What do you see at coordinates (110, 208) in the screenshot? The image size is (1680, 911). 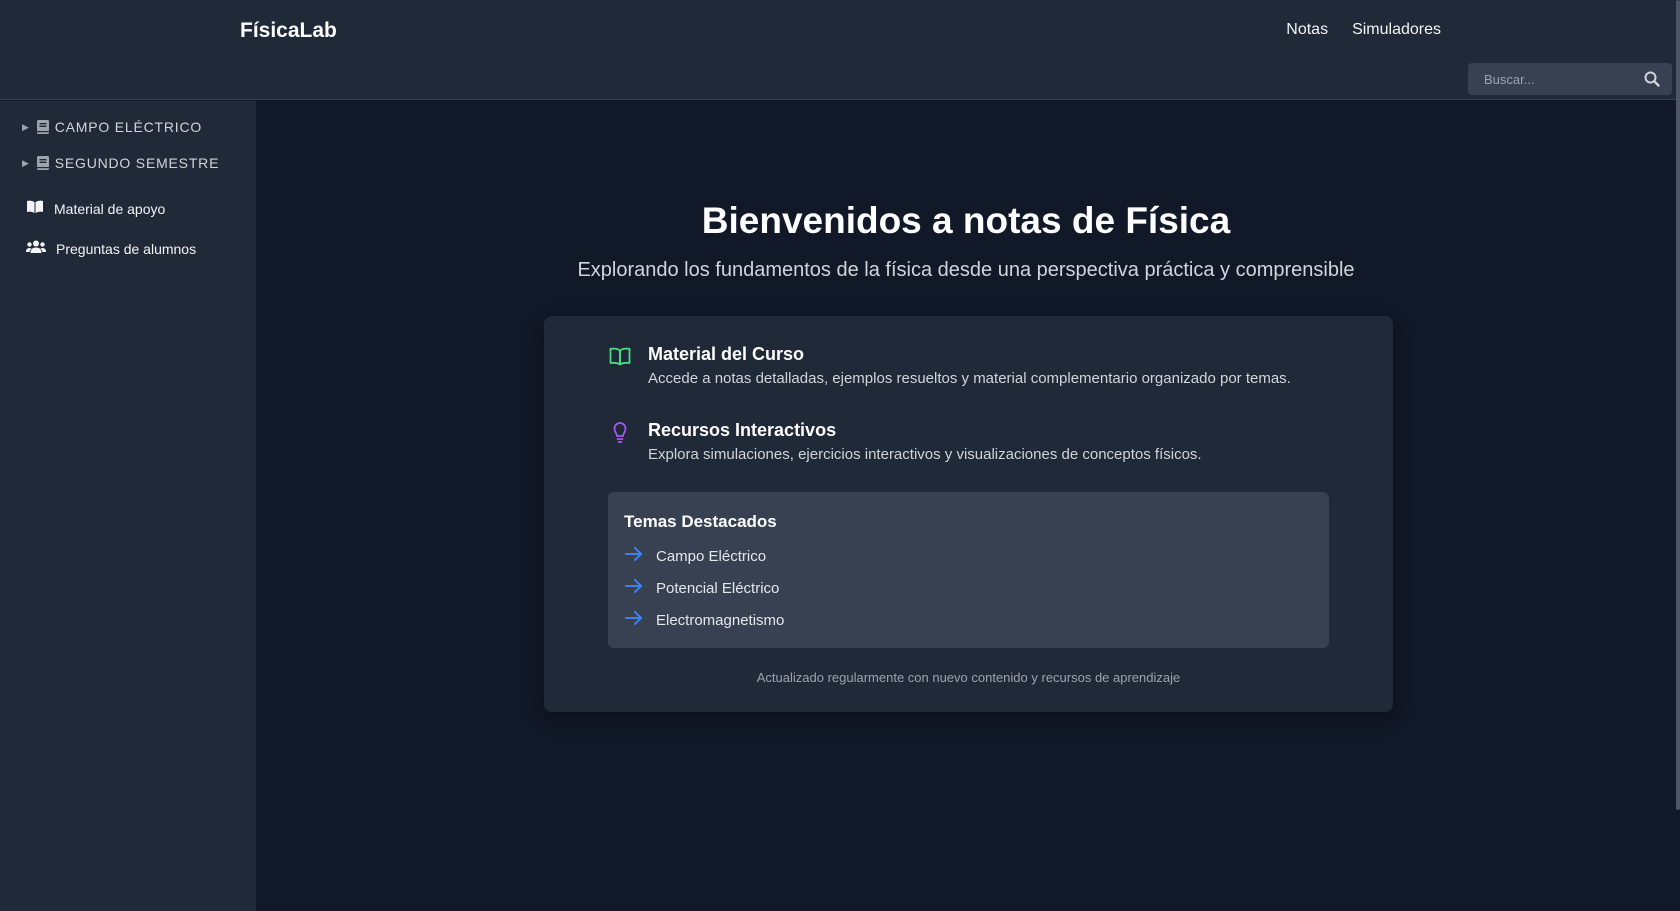 I see `sidebar-item-label: Material de apoyo` at bounding box center [110, 208].